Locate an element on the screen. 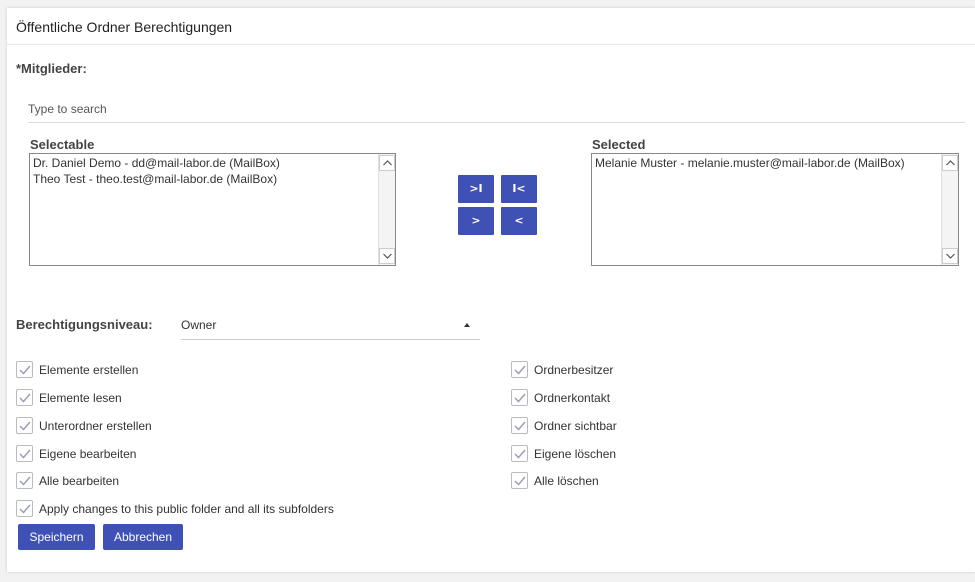 This screenshot has width=975, height=582. move-all-right-button: >I is located at coordinates (476, 189).